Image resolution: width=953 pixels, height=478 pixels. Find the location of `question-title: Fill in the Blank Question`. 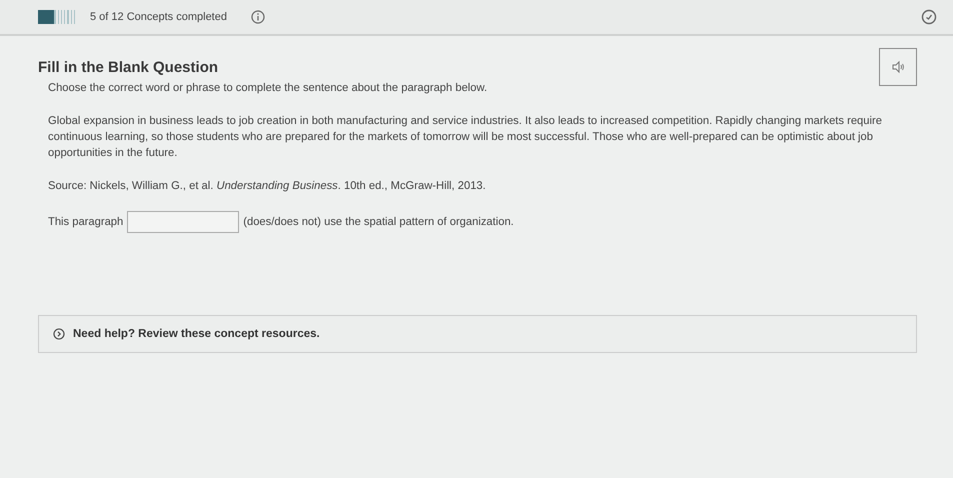

question-title: Fill in the Blank Question is located at coordinates (128, 67).